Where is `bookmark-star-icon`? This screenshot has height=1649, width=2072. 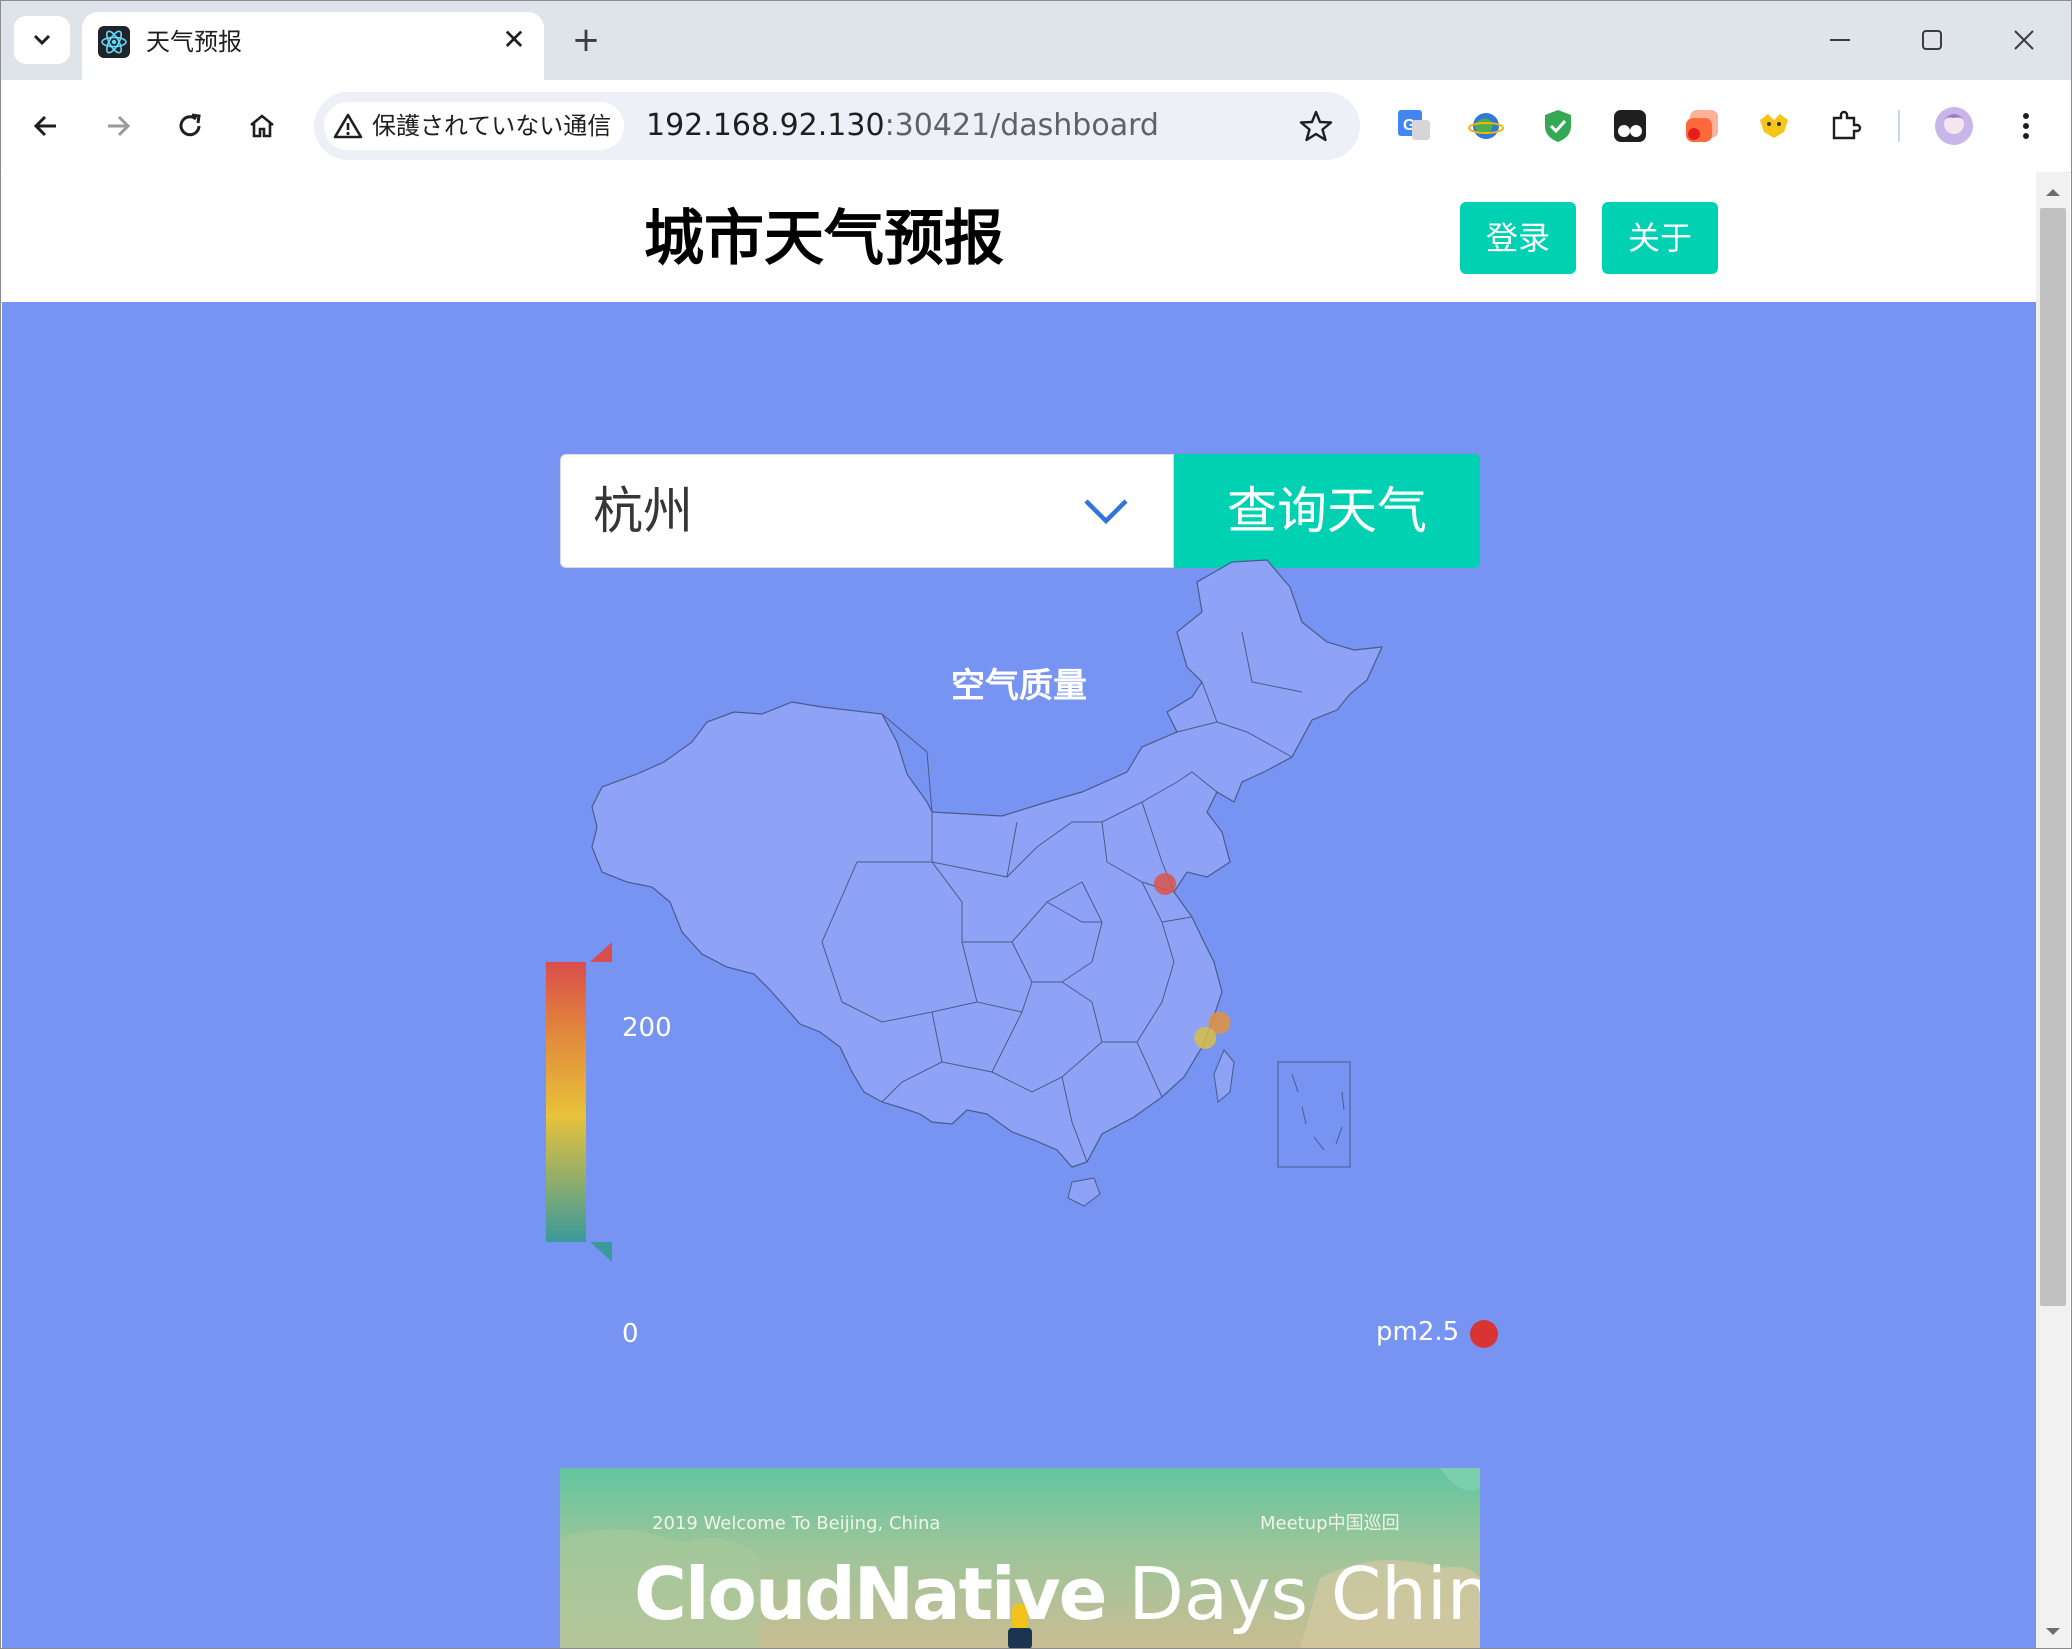 bookmark-star-icon is located at coordinates (1316, 126).